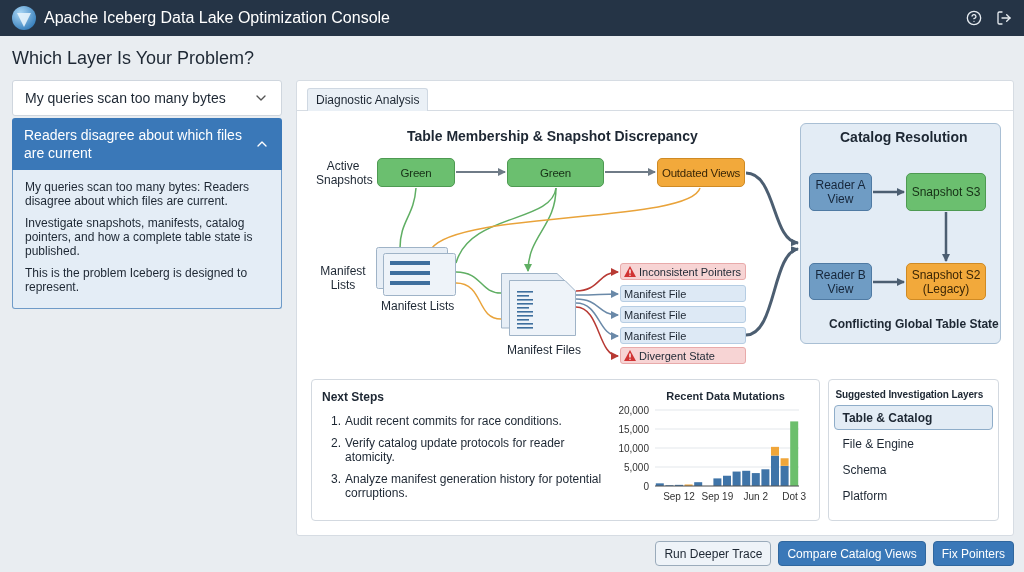  Describe the element at coordinates (343, 278) in the screenshot. I see `row-label: Manifest Lists` at that location.